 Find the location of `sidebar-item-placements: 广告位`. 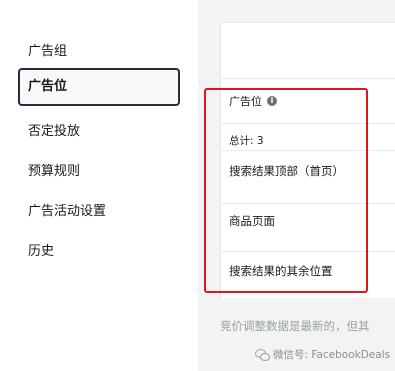

sidebar-item-placements: 广告位 is located at coordinates (99, 87).